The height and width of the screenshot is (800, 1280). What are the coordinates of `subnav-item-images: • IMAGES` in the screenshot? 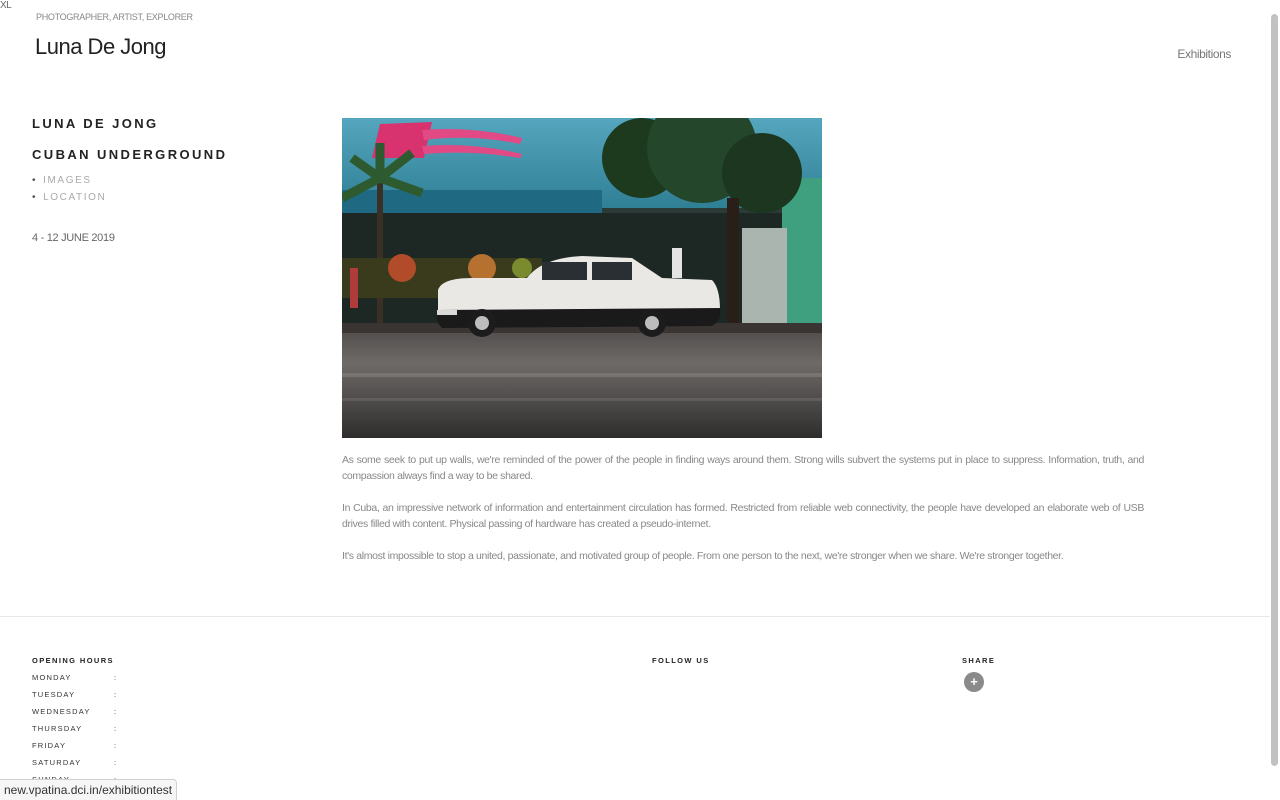 It's located at (172, 180).